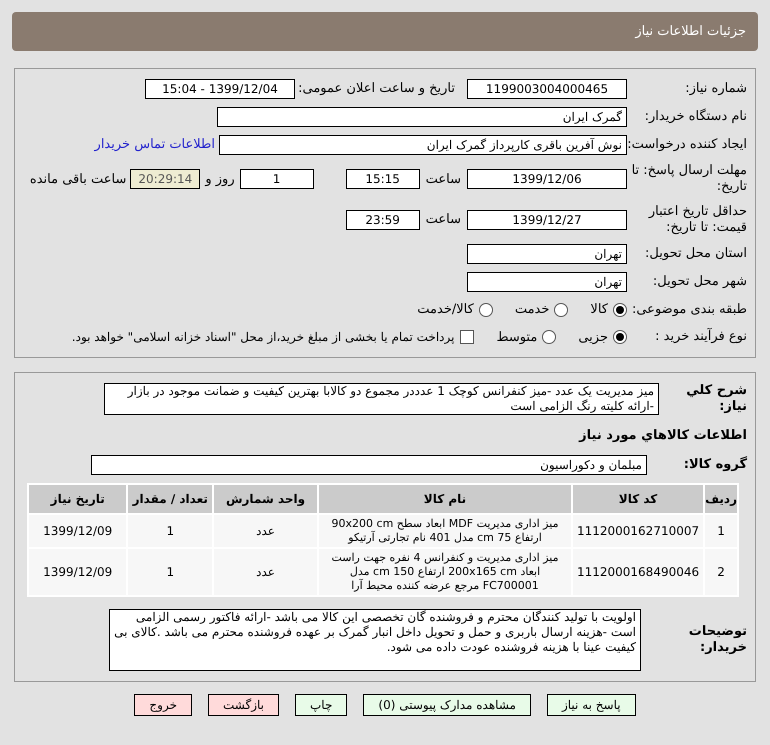  Describe the element at coordinates (375, 640) in the screenshot. I see `buyer-notes-text: اولویت با تولید کنندگان محترم و فروشنده گان تخصصی این کالا می باشد -ارائه فاکتور رسمی الزامی است -هزینه ارسال باربری و حمل و تحویل داخل انبار گمرک بر عهده فروشنده محترم می باشد .کالای بی کیفیت عینا با هزینه فروشنده عودت داده می شود.` at that location.